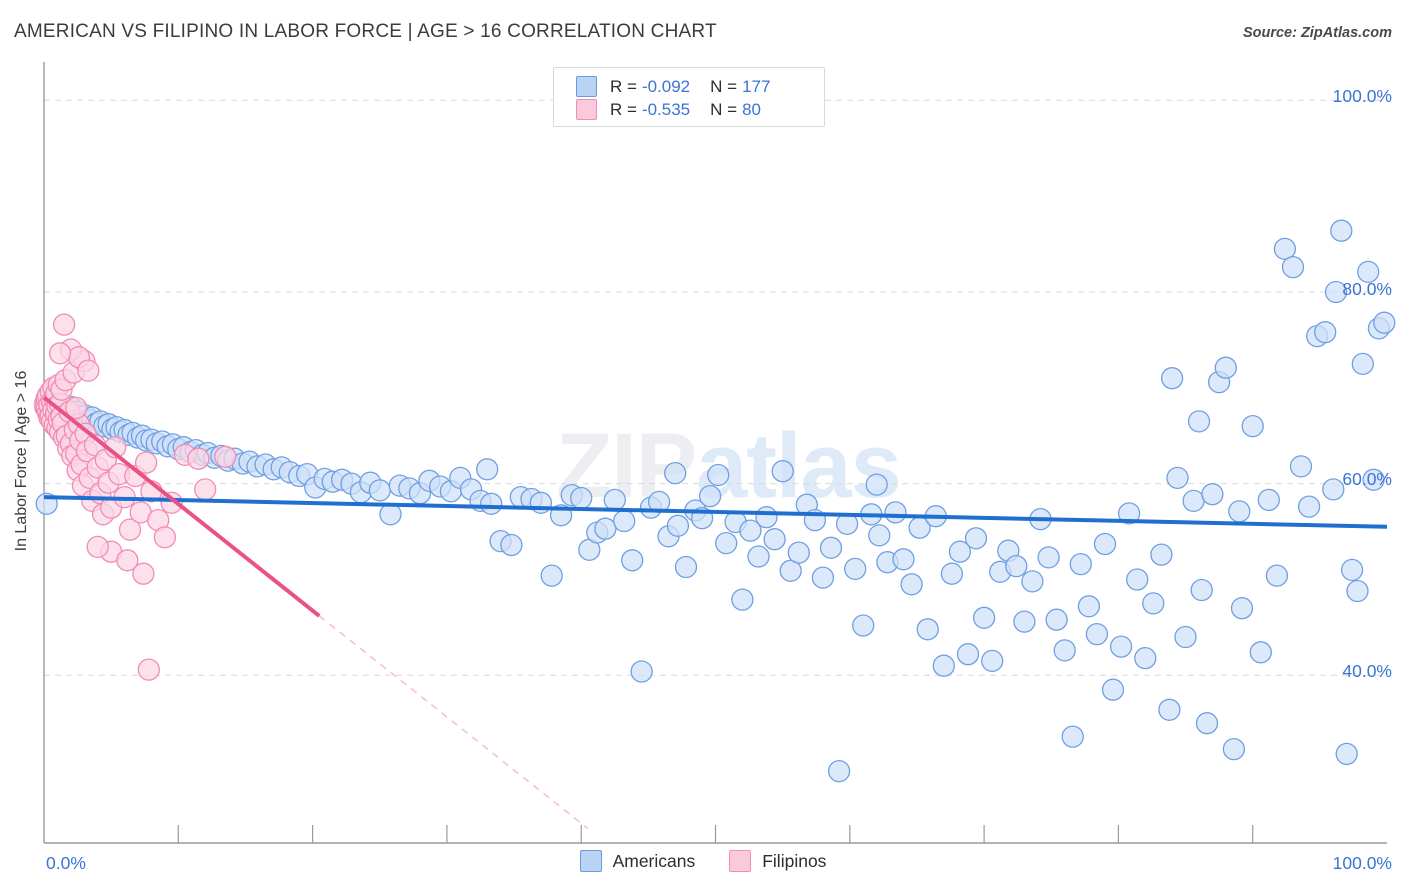 This screenshot has width=1406, height=892. What do you see at coordinates (1367, 671) in the screenshot?
I see `y-tick-40: 40.0%` at bounding box center [1367, 671].